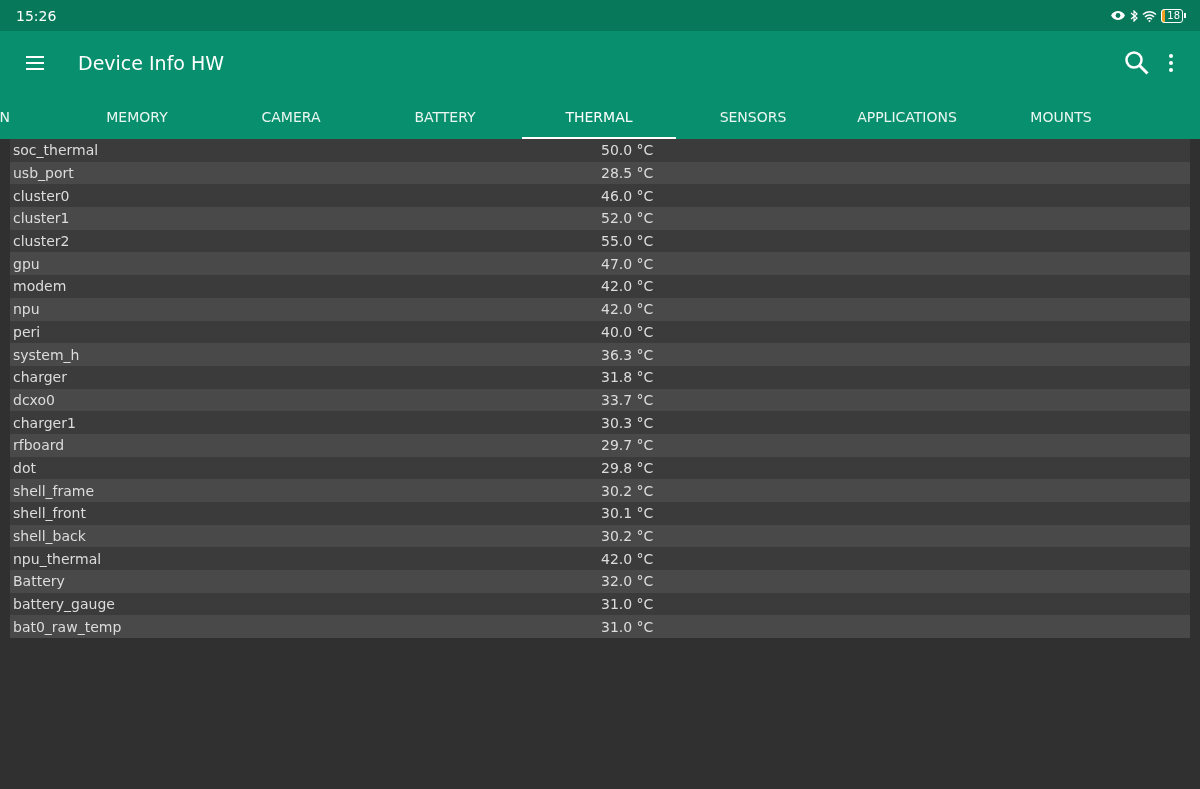 The height and width of the screenshot is (789, 1200). I want to click on sensor-name: charger, so click(40, 377).